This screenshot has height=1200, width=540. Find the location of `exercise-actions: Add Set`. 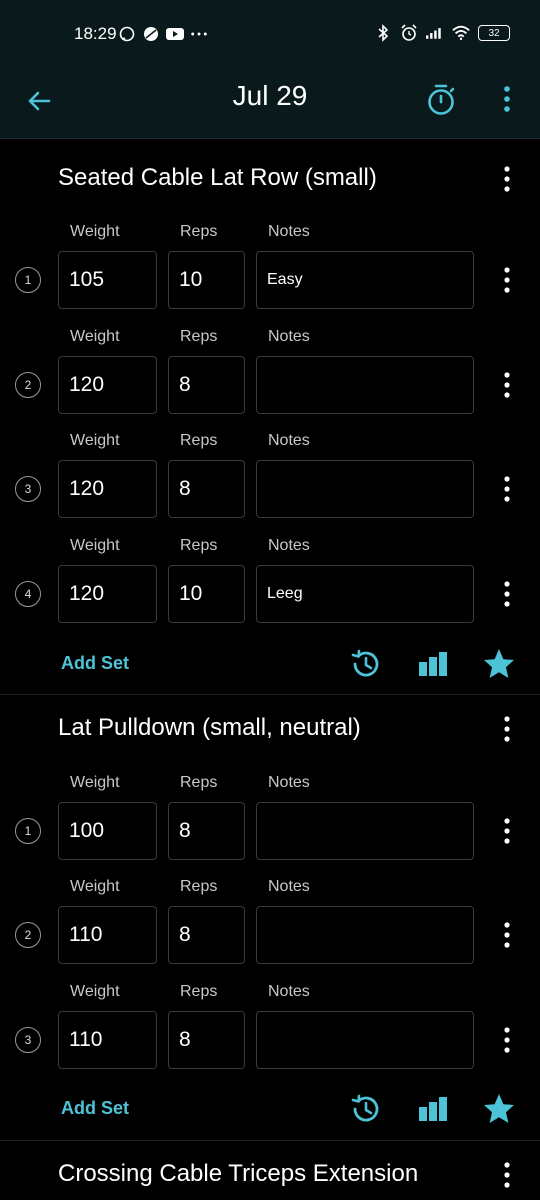

exercise-actions: Add Set is located at coordinates (270, 665).